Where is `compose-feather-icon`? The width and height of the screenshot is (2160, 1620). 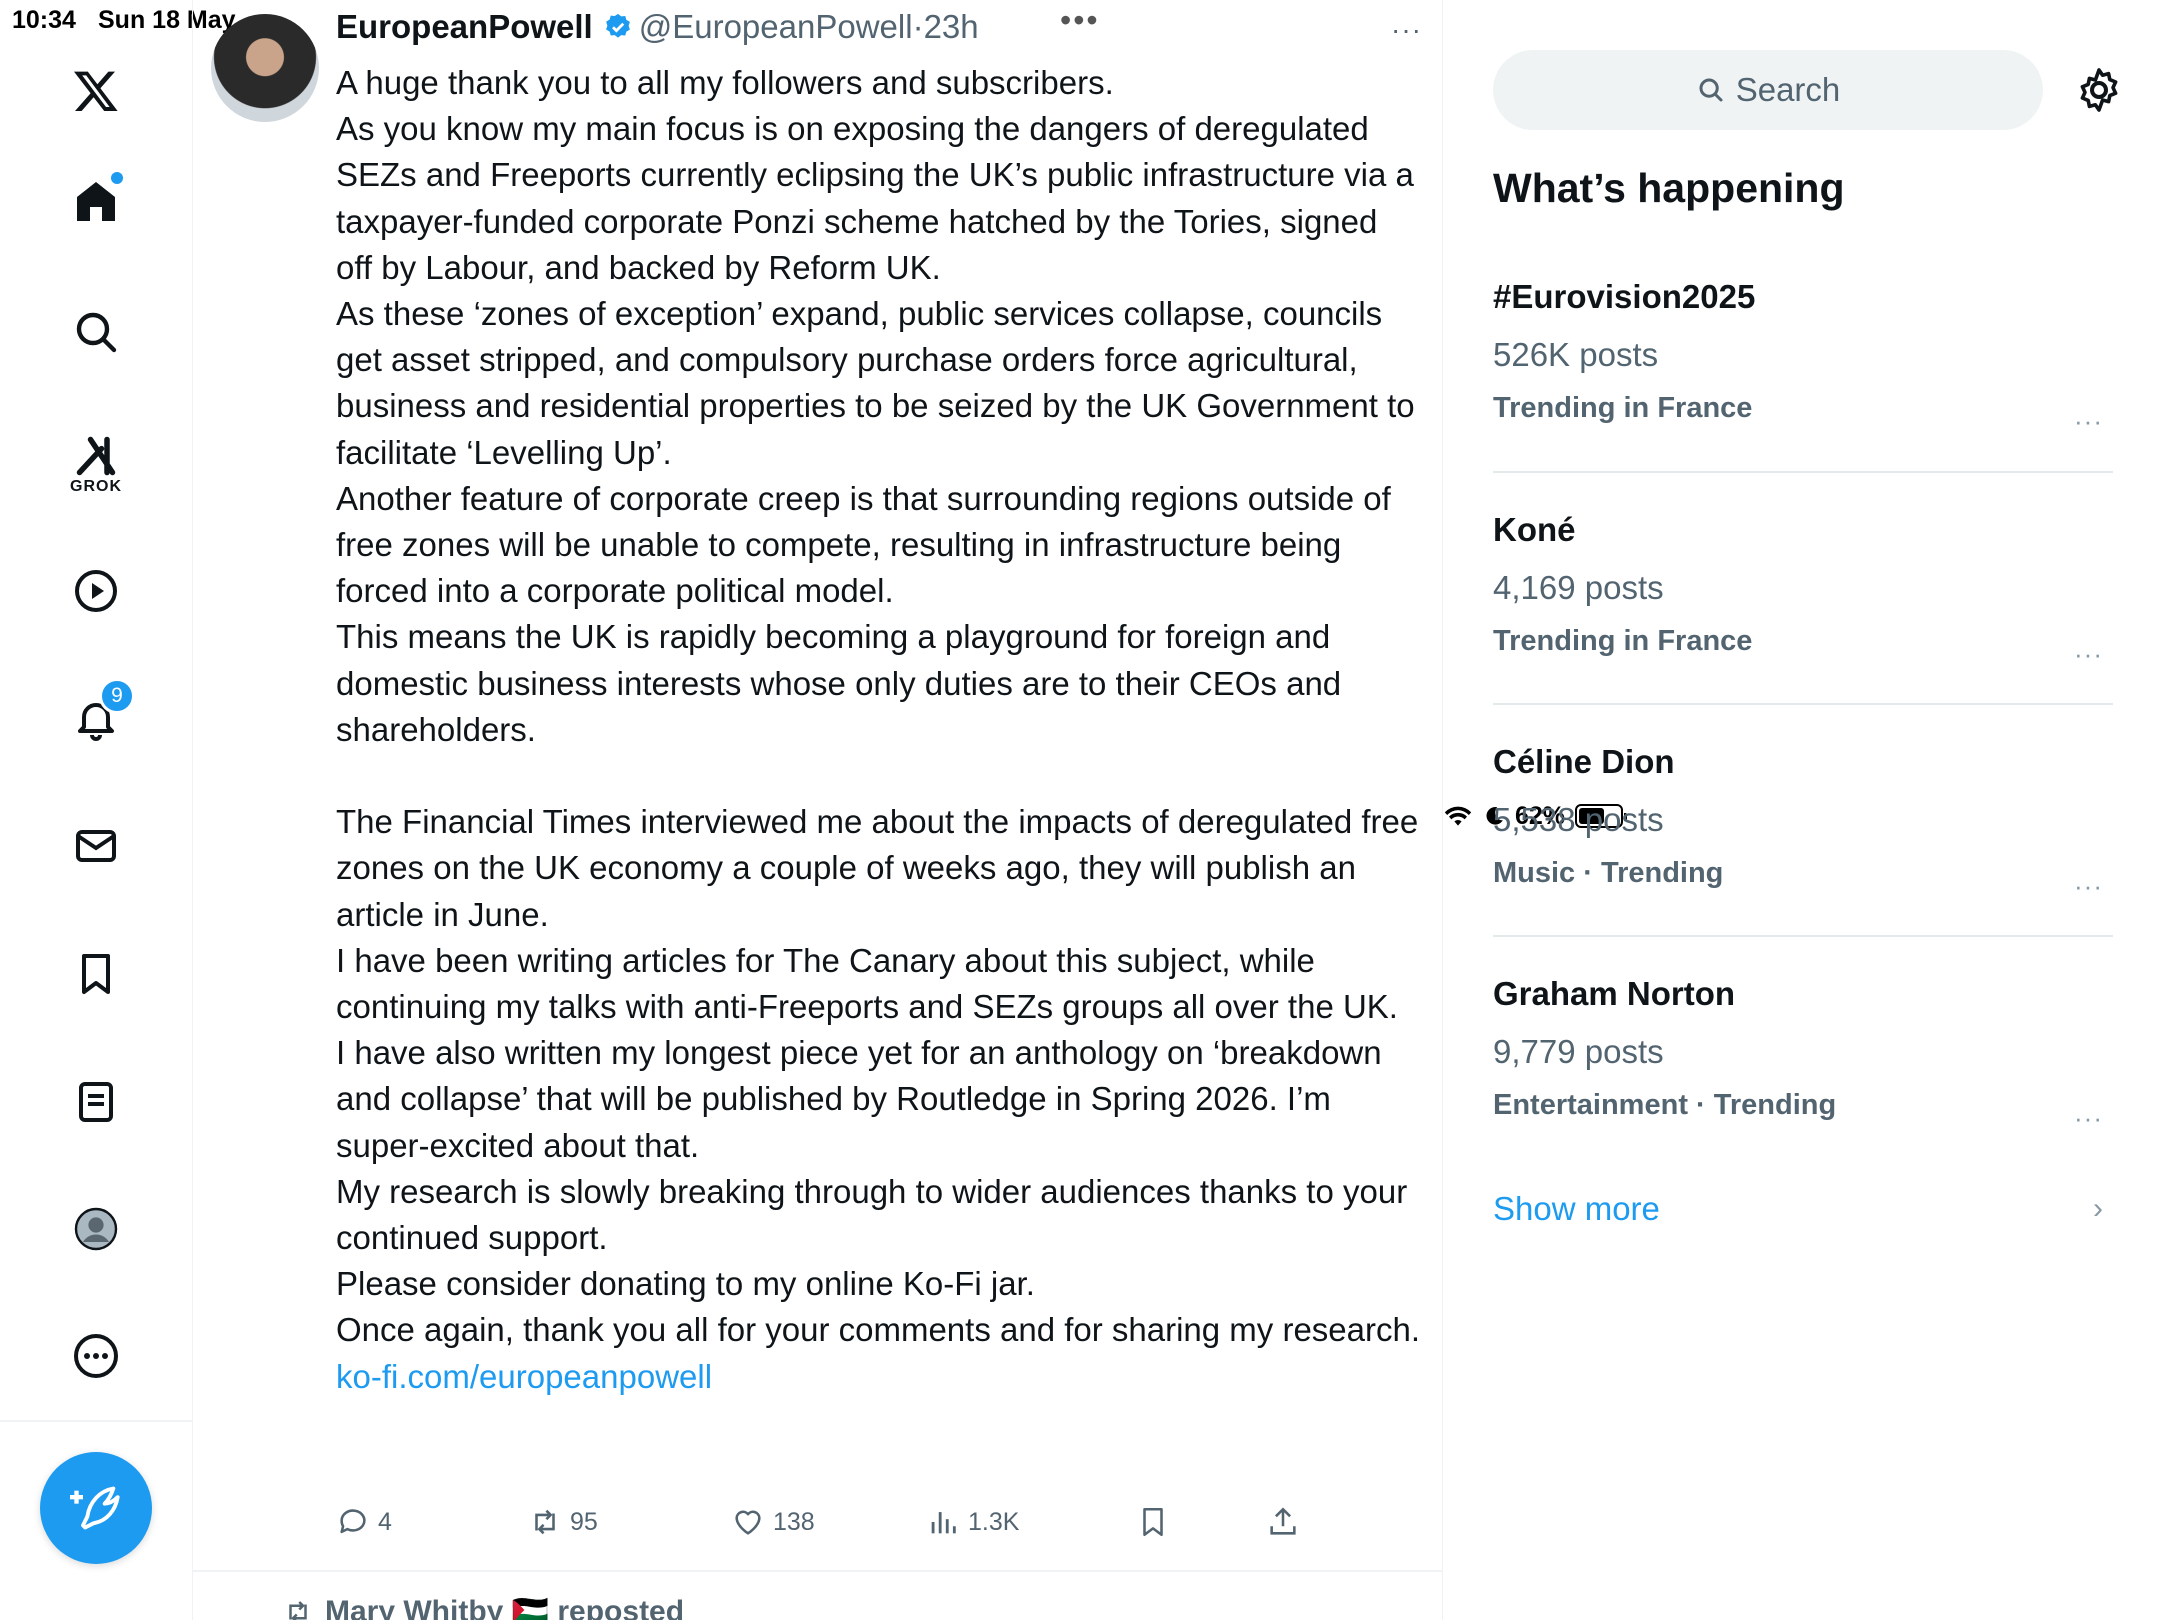
compose-feather-icon is located at coordinates (95, 1508).